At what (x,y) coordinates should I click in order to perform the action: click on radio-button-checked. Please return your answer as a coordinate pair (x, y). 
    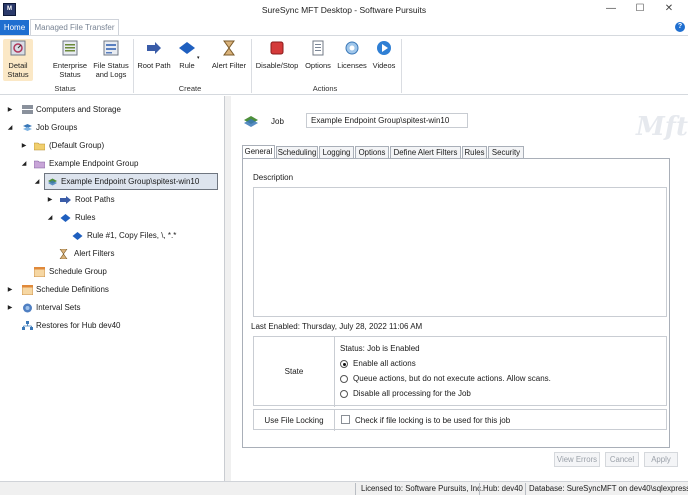
    Looking at the image, I should click on (344, 364).